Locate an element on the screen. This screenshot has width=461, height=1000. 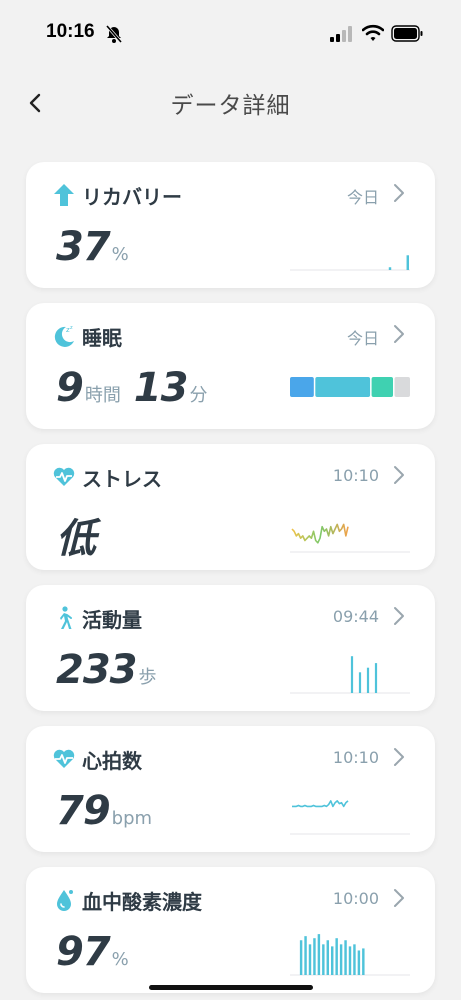
sleep-value: 9 時間 13 分 is located at coordinates (131, 388).